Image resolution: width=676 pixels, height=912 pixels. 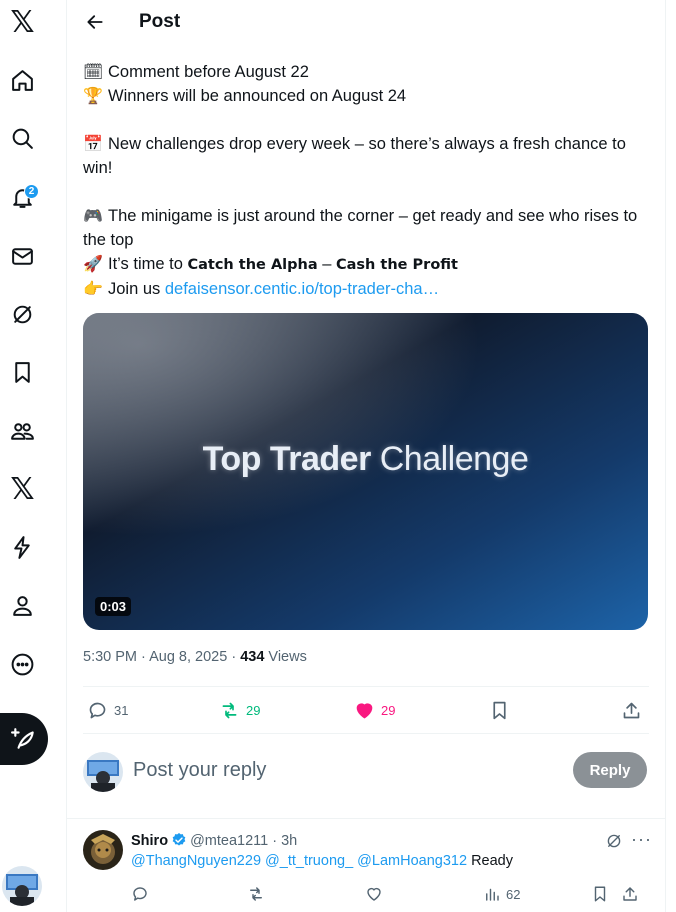 What do you see at coordinates (103, 850) in the screenshot?
I see `reply-author-avatar` at bounding box center [103, 850].